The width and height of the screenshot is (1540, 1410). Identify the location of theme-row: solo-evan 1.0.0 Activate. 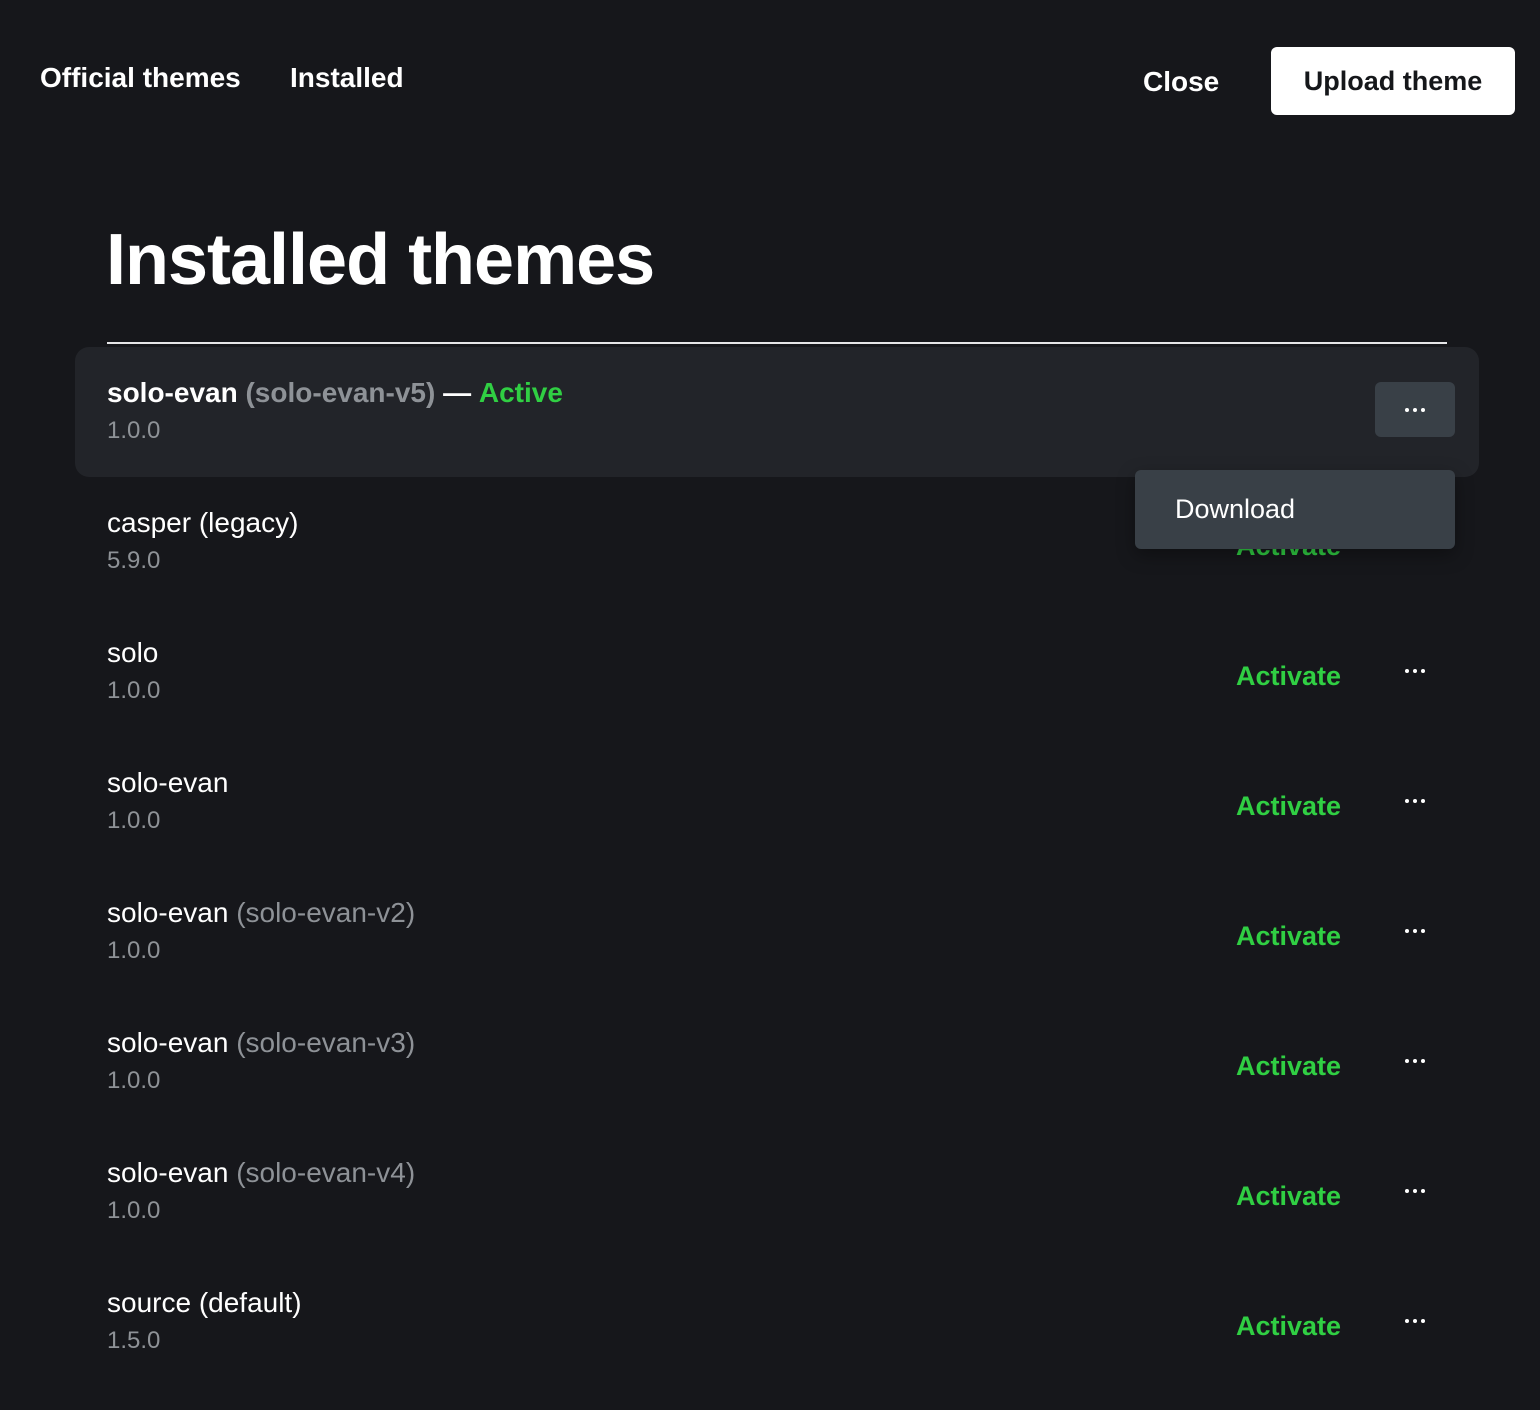
(777, 802).